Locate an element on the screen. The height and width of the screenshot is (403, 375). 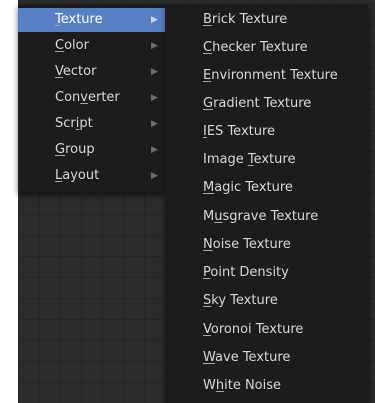
submenu-item-label: Environment Texture is located at coordinates (270, 75).